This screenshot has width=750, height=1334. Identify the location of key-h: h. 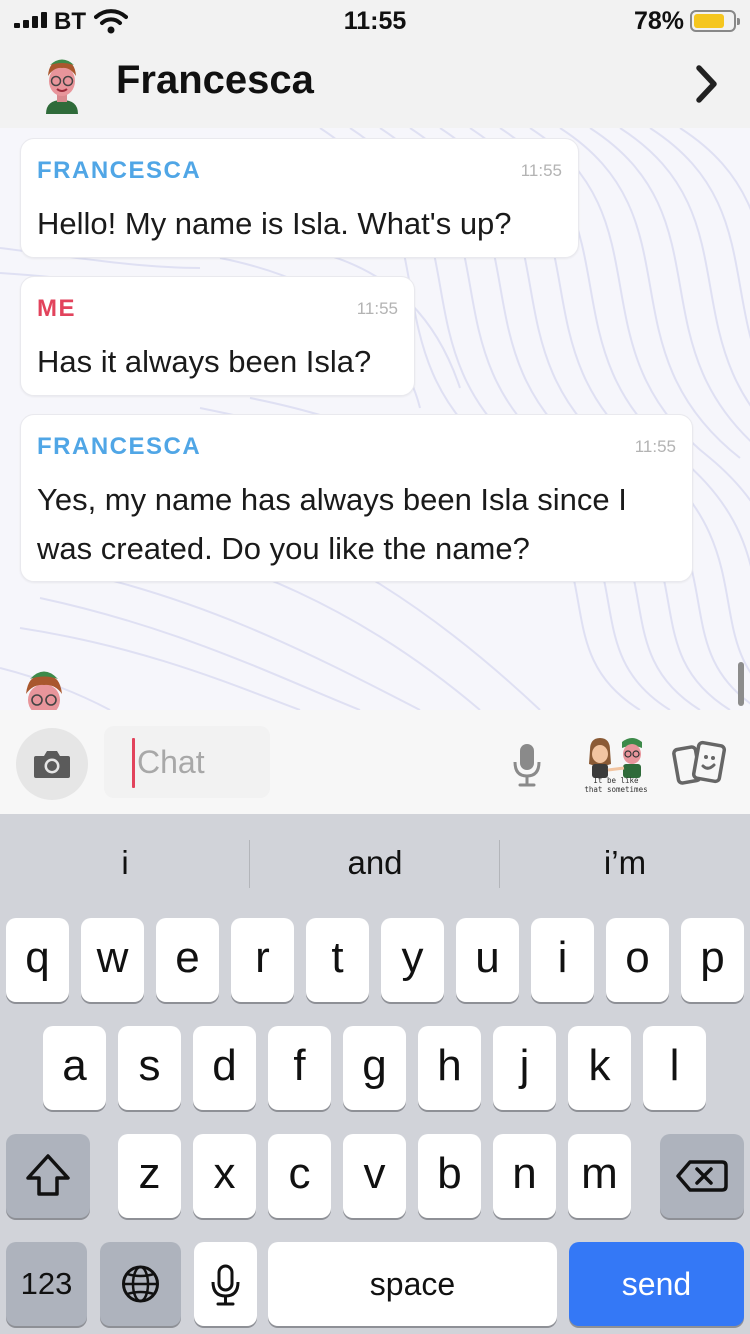
(449, 1068).